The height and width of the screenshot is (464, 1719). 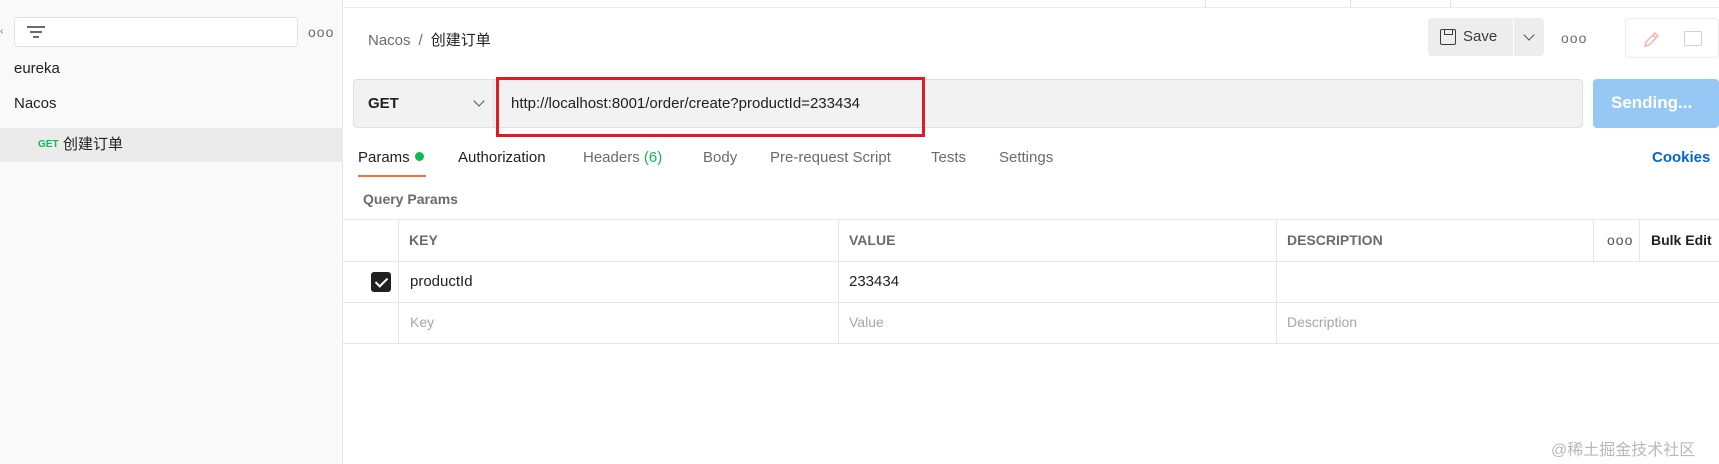 What do you see at coordinates (392, 176) in the screenshot?
I see `active-tab-indicator` at bounding box center [392, 176].